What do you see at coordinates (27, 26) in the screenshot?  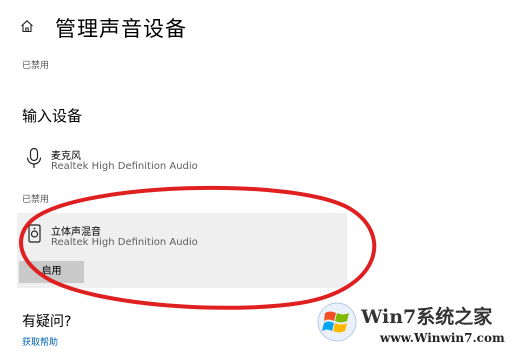 I see `home-icon` at bounding box center [27, 26].